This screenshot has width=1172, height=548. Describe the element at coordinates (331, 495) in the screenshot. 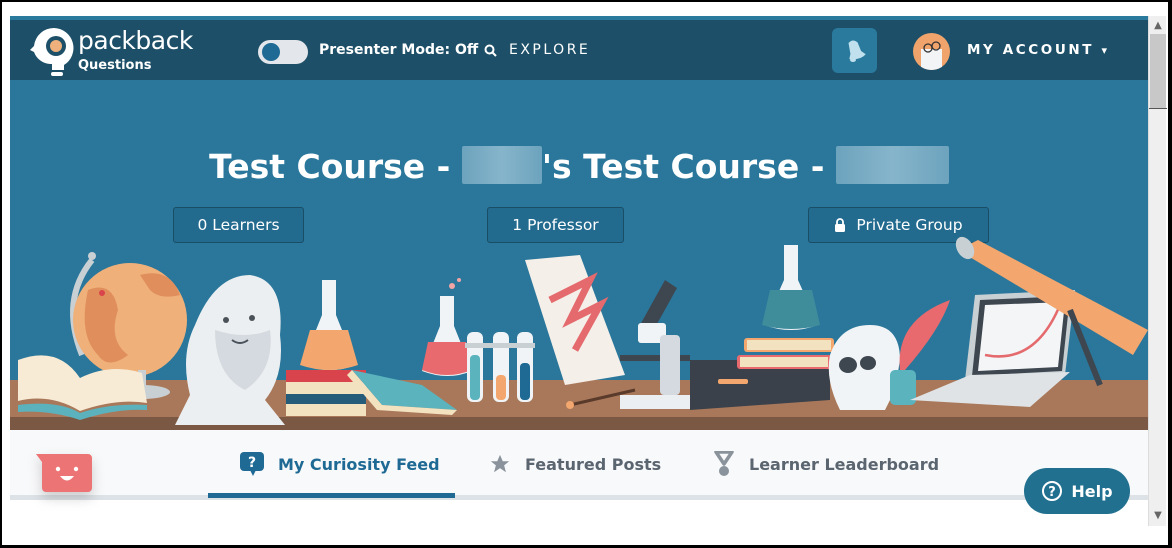

I see `active-tab-indicator` at that location.